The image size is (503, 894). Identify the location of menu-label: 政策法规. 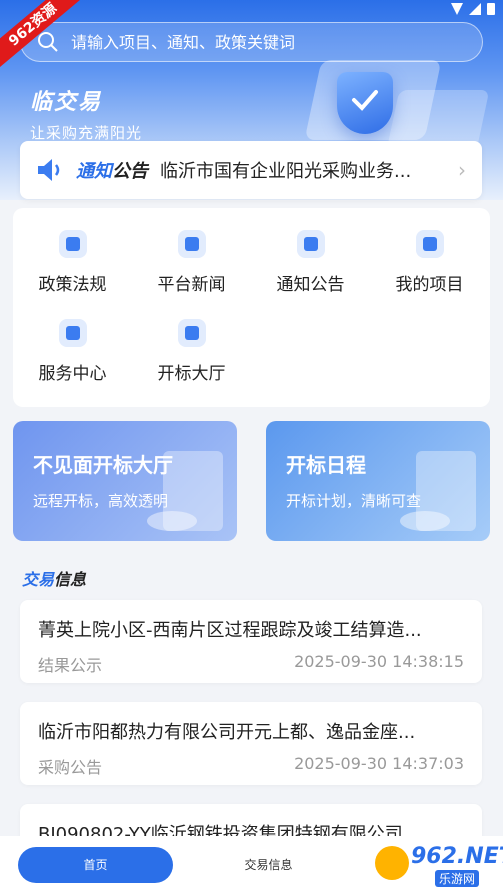
(72, 285).